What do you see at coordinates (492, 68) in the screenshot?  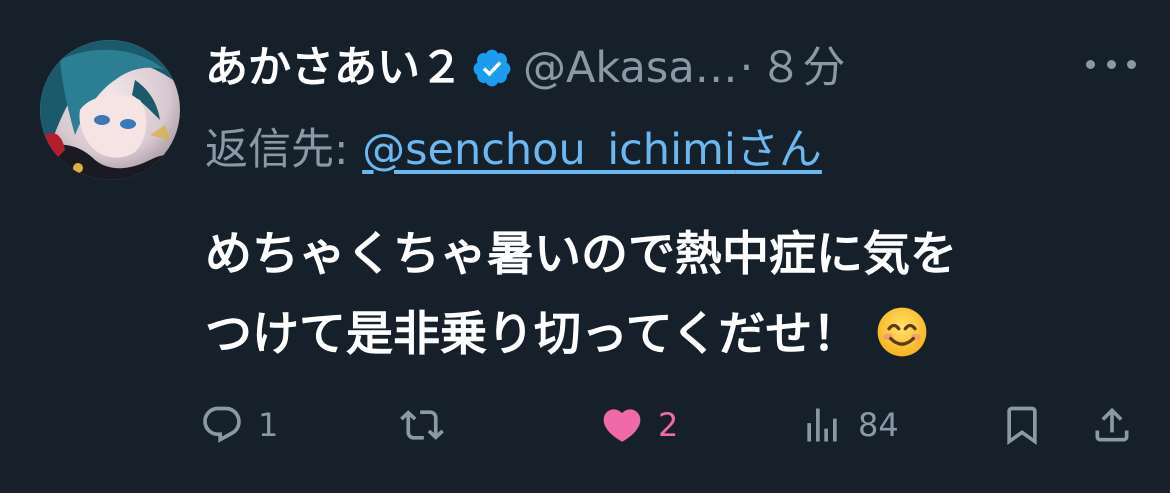 I see `verified-badge-icon` at bounding box center [492, 68].